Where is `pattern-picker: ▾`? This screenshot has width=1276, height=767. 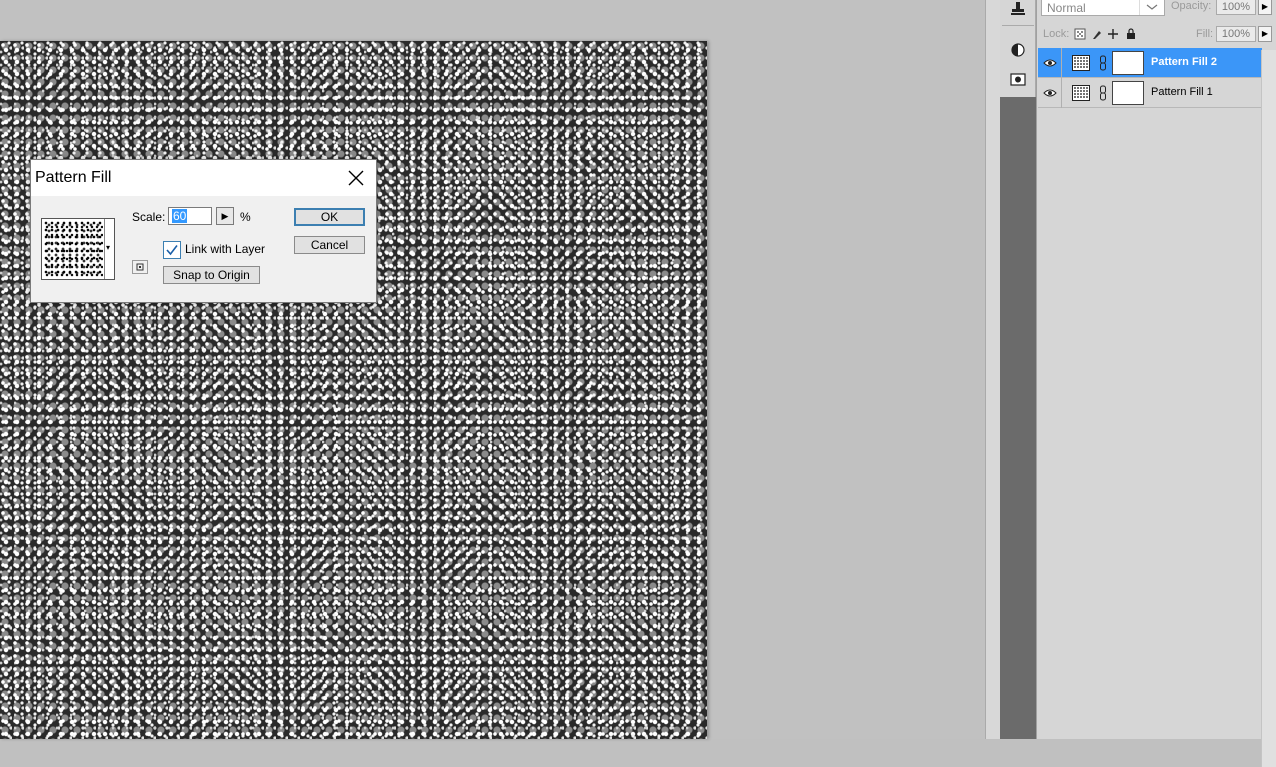
pattern-picker: ▾ is located at coordinates (78, 249).